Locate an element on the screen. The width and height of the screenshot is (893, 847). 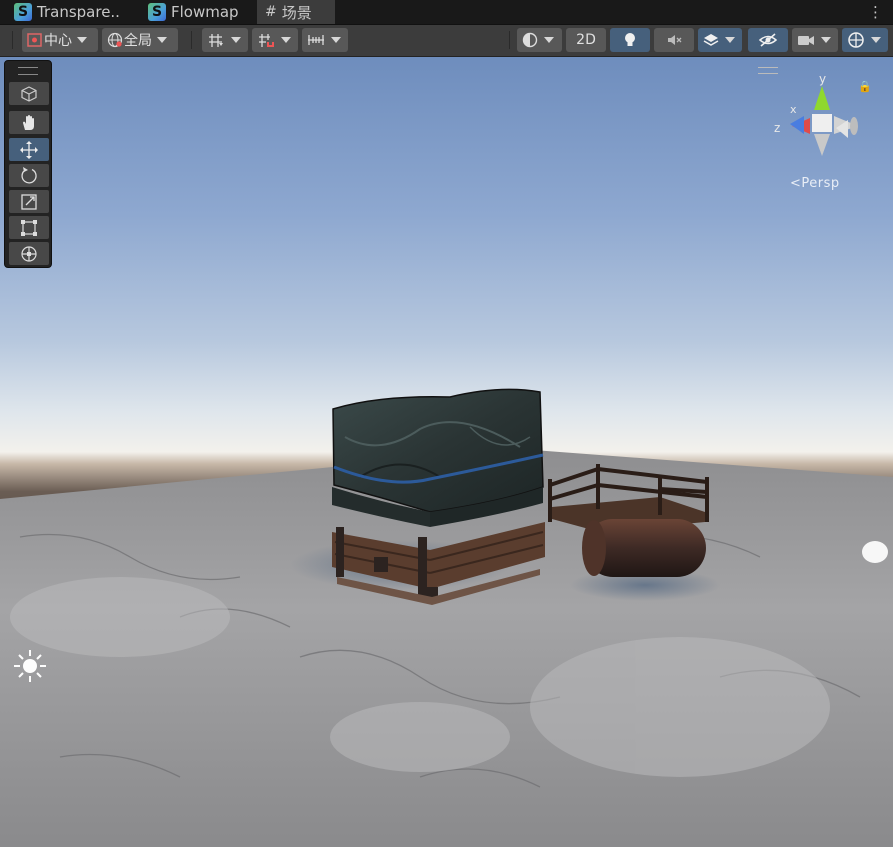
lightbulb-icon is located at coordinates (630, 39).